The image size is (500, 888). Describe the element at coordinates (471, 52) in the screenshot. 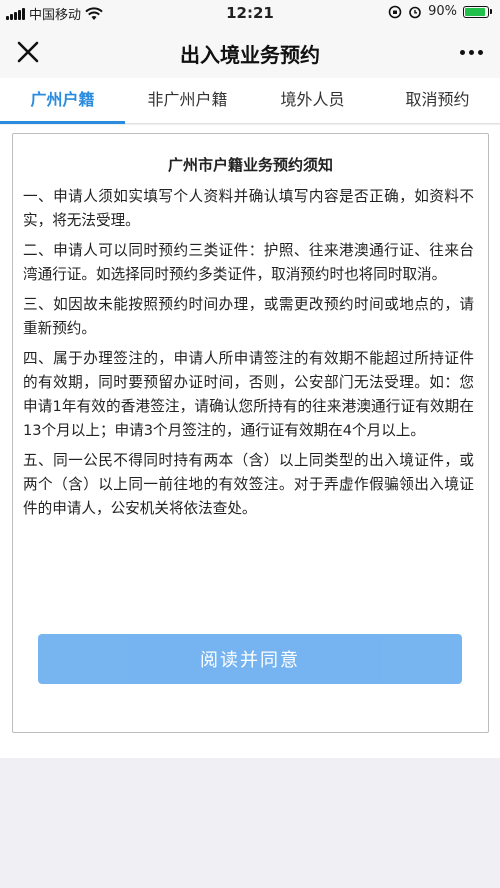

I see `more-options-icon` at that location.